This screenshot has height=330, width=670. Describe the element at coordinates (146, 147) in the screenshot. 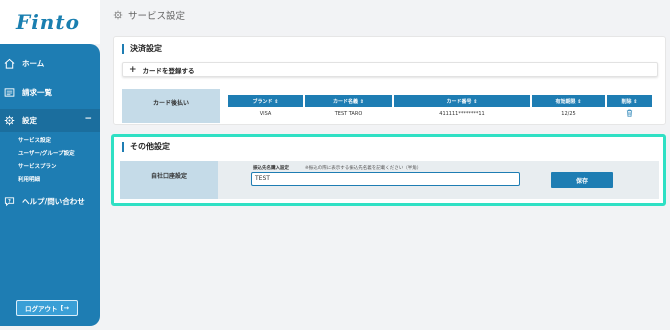

I see `section-title-other: その他設定` at that location.